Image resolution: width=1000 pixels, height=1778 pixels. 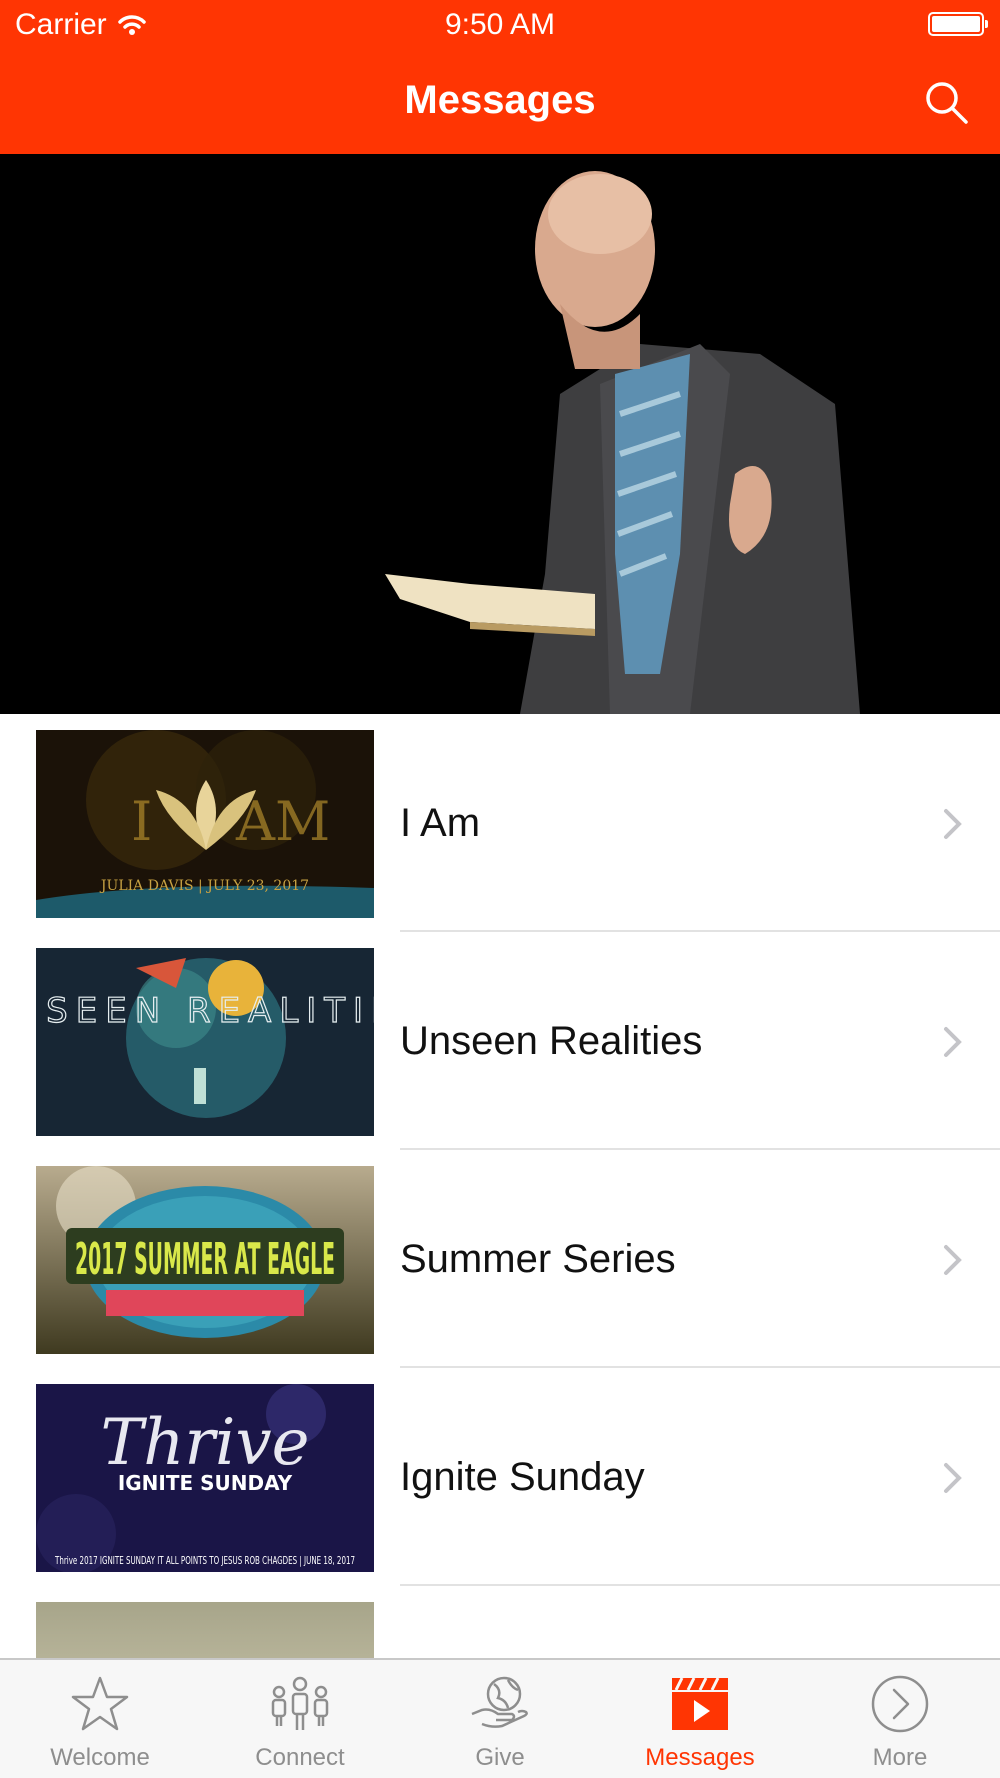 What do you see at coordinates (538, 1259) in the screenshot?
I see `series-title: Summer Series` at bounding box center [538, 1259].